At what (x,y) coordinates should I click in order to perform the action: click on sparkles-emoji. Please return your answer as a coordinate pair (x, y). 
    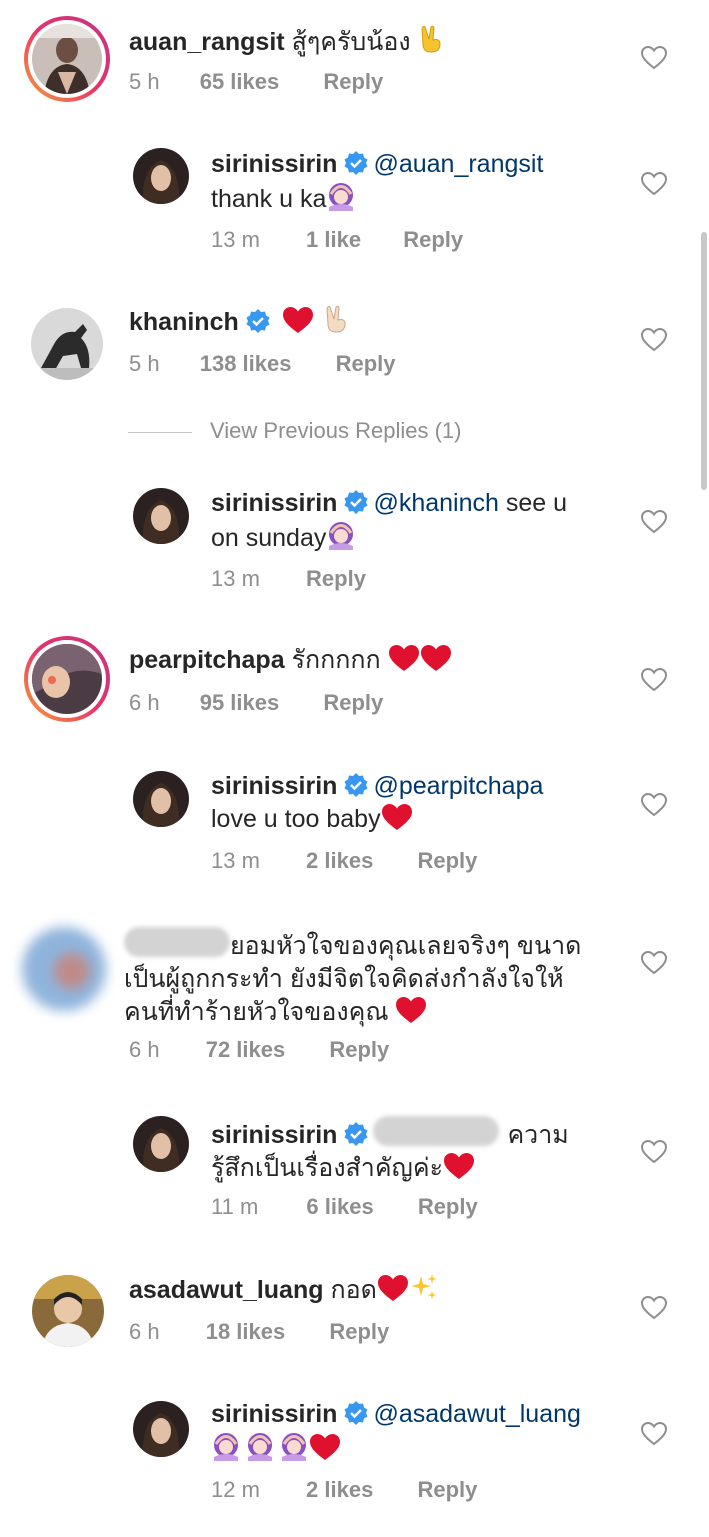
    Looking at the image, I should click on (424, 1287).